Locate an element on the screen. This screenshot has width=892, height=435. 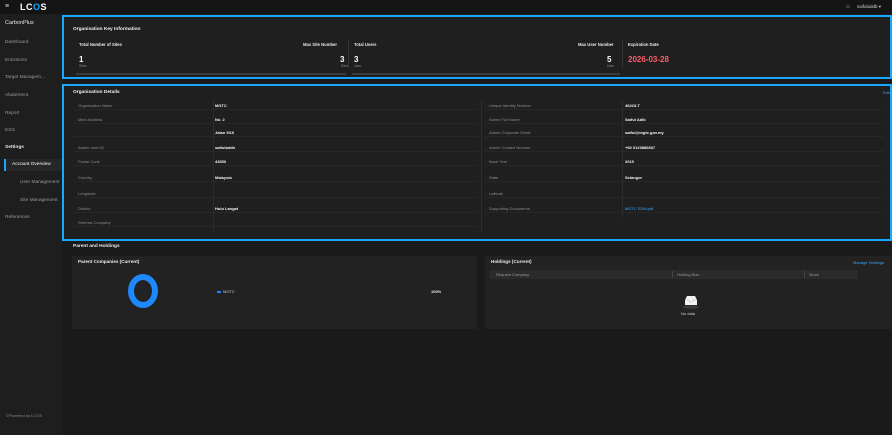
sidebar-item-site-management: Site Management is located at coordinates (39, 200).